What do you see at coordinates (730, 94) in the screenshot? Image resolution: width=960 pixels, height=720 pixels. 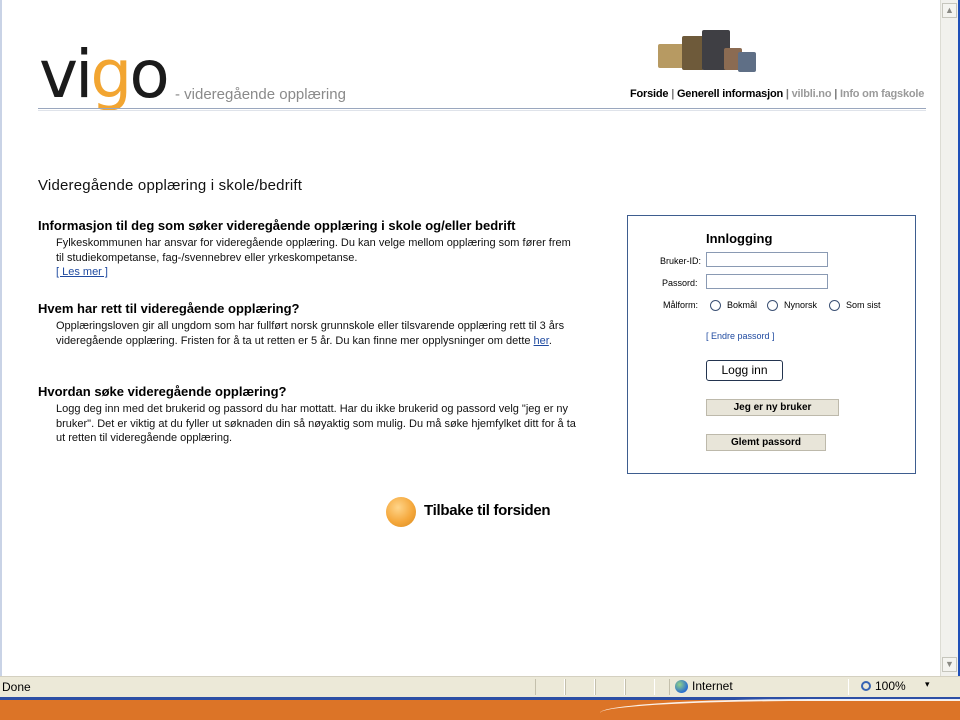 I see `nav-generell-informasjon: Generell informasjon` at bounding box center [730, 94].